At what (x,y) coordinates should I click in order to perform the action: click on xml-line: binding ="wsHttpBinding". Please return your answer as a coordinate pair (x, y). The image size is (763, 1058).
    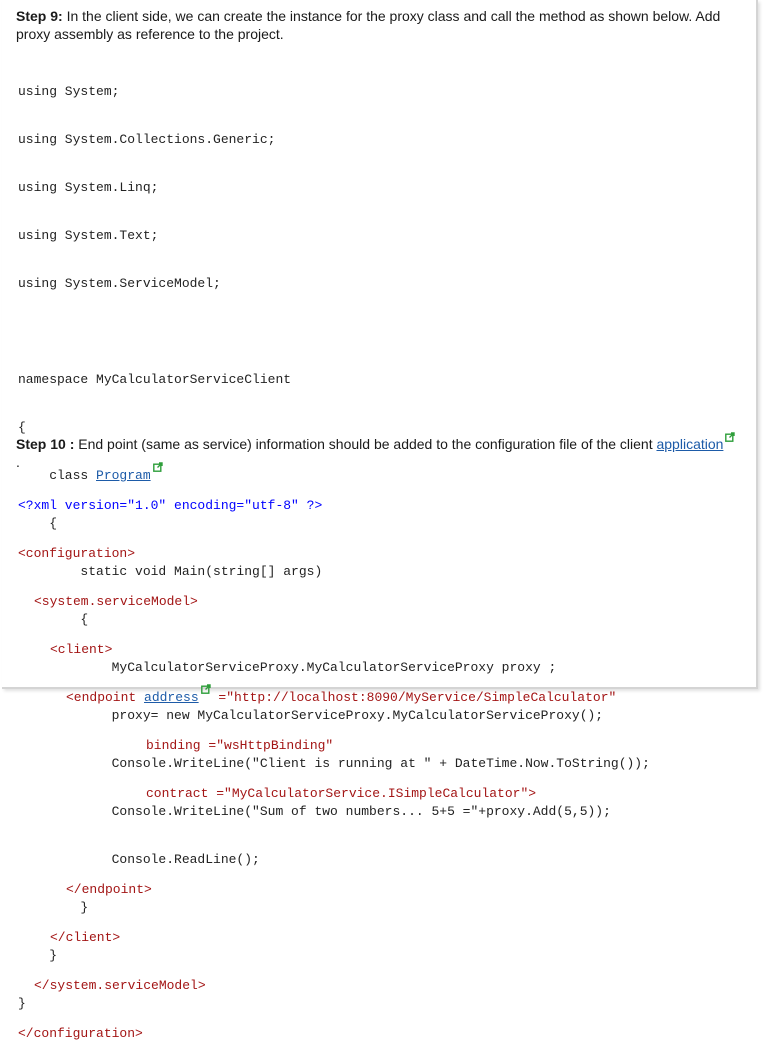
    Looking at the image, I should click on (240, 745).